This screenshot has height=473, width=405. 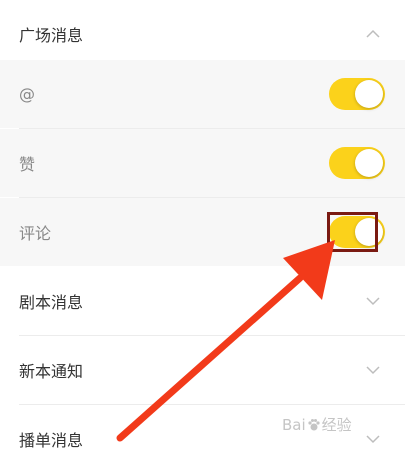 I want to click on setting-label-comment: 评论, so click(x=35, y=233).